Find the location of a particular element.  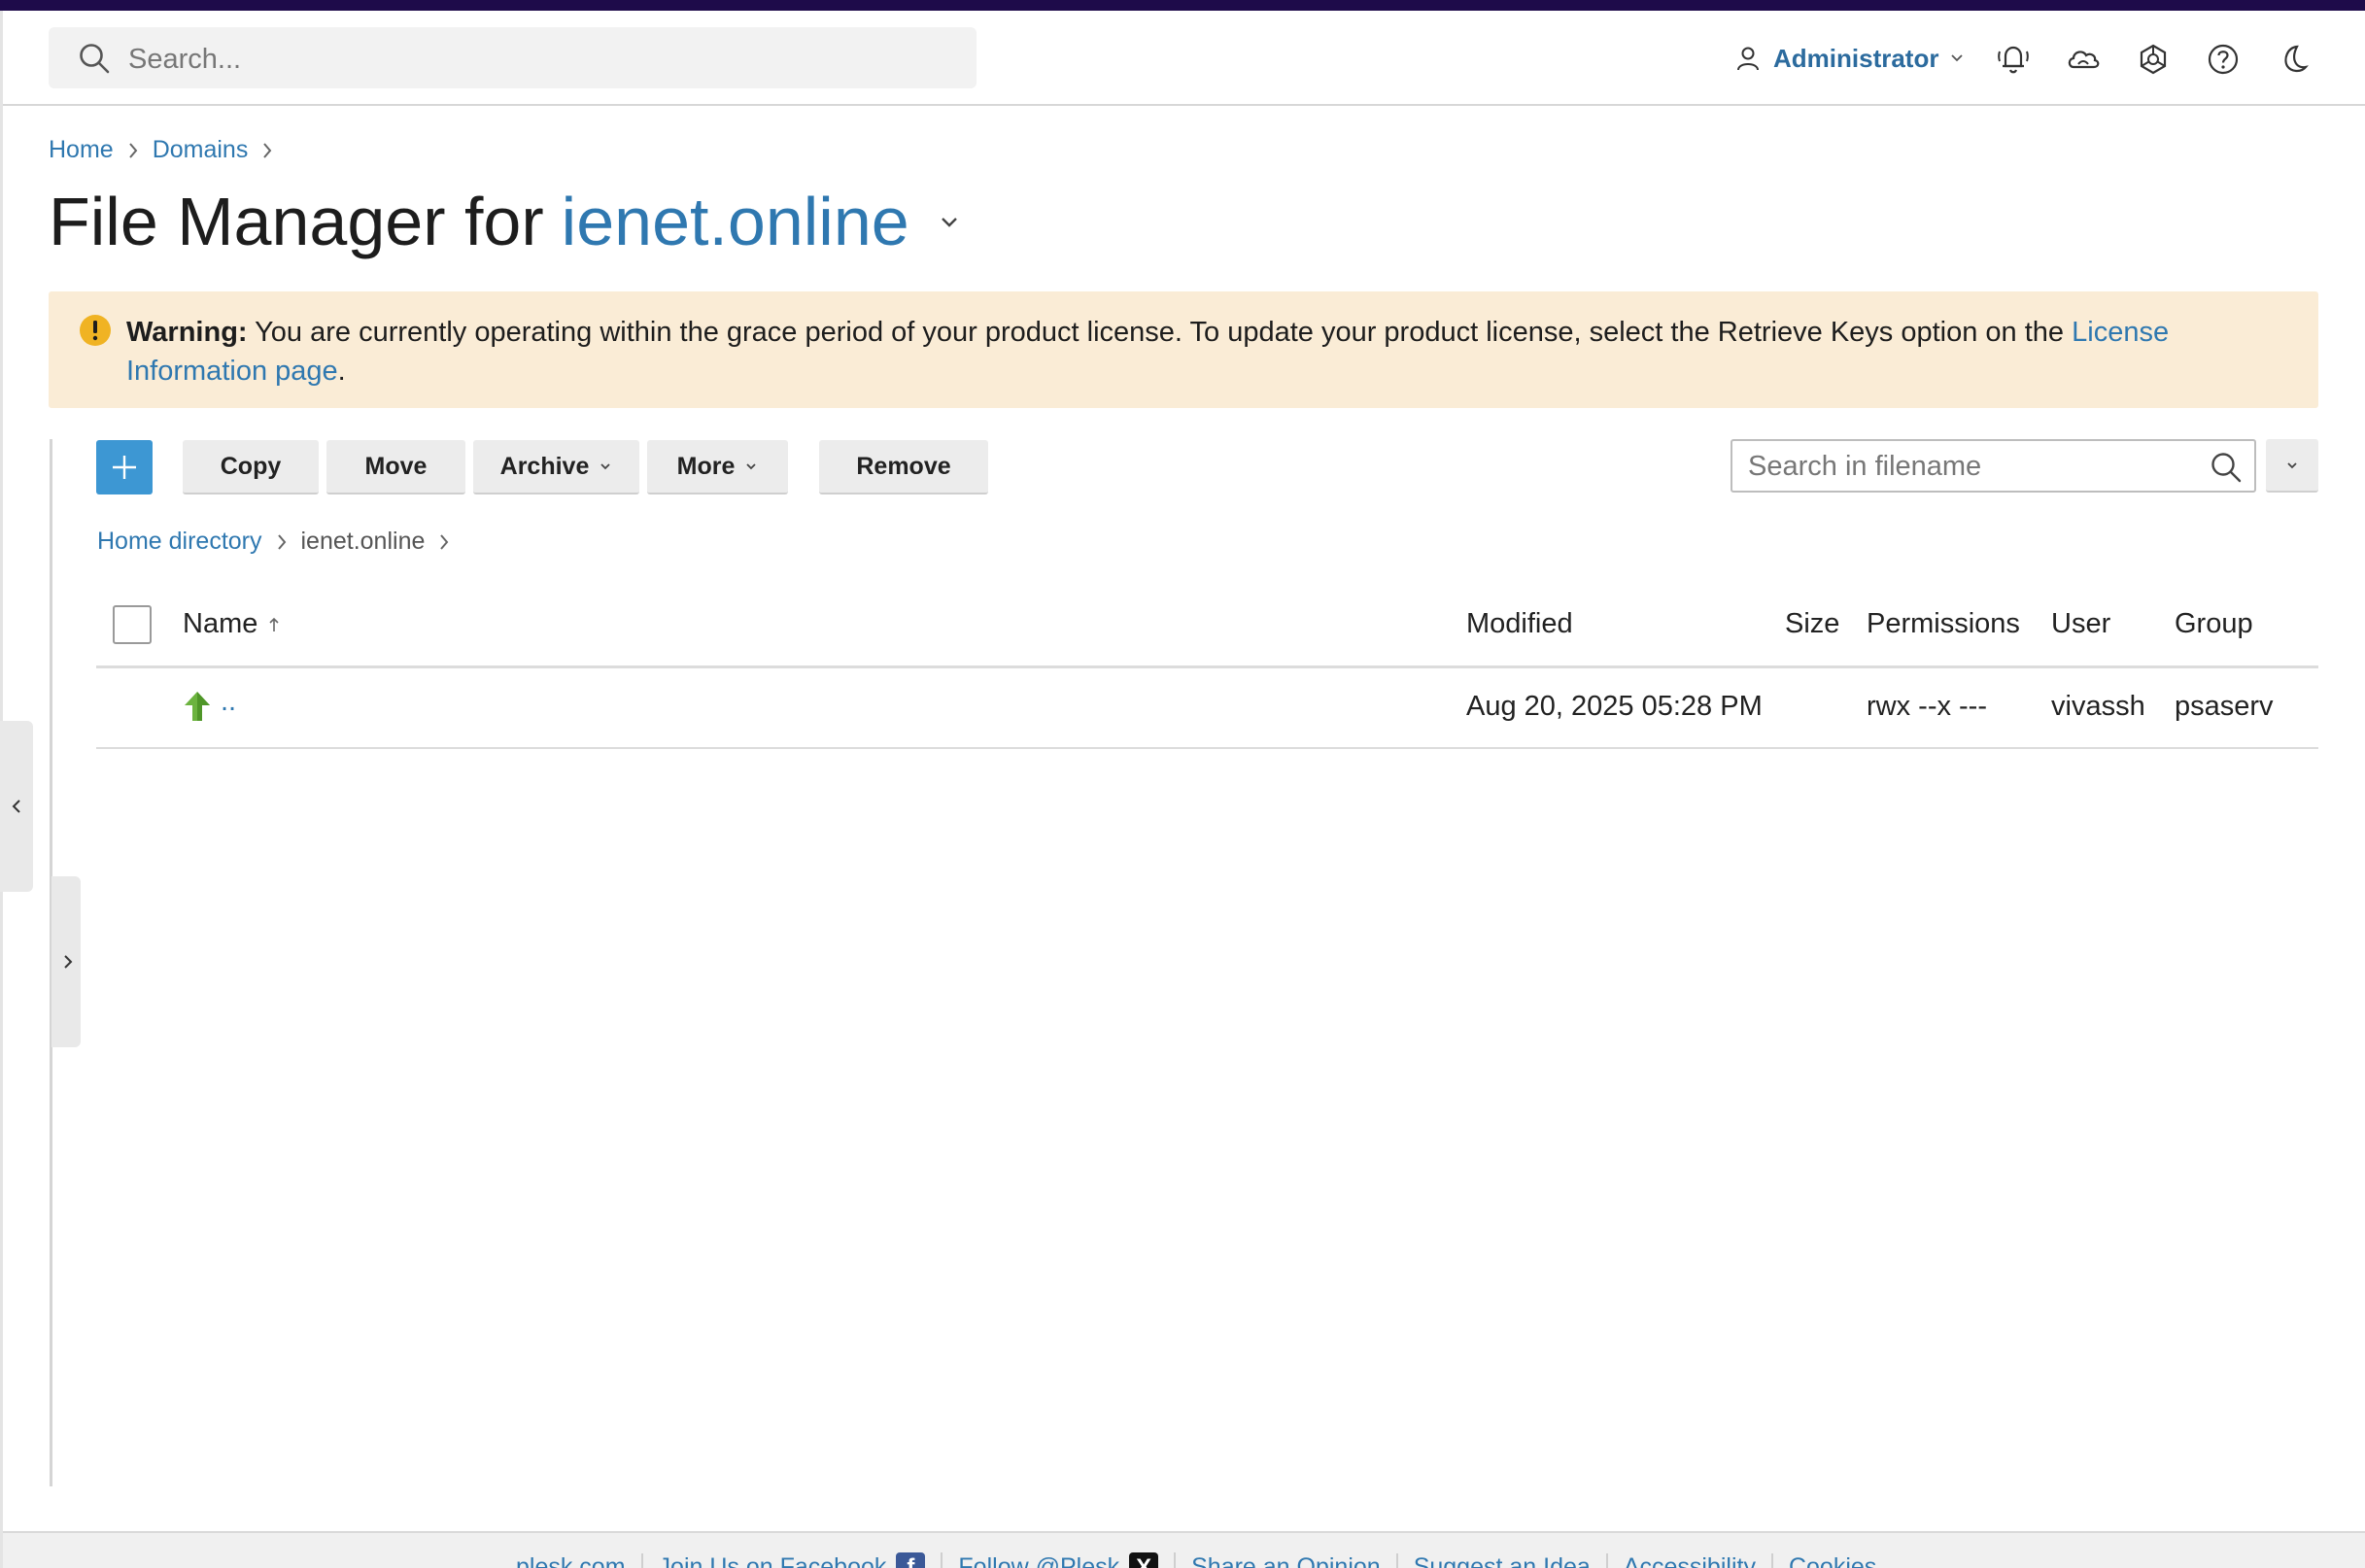

breadcrumb-home: Home is located at coordinates (81, 150).